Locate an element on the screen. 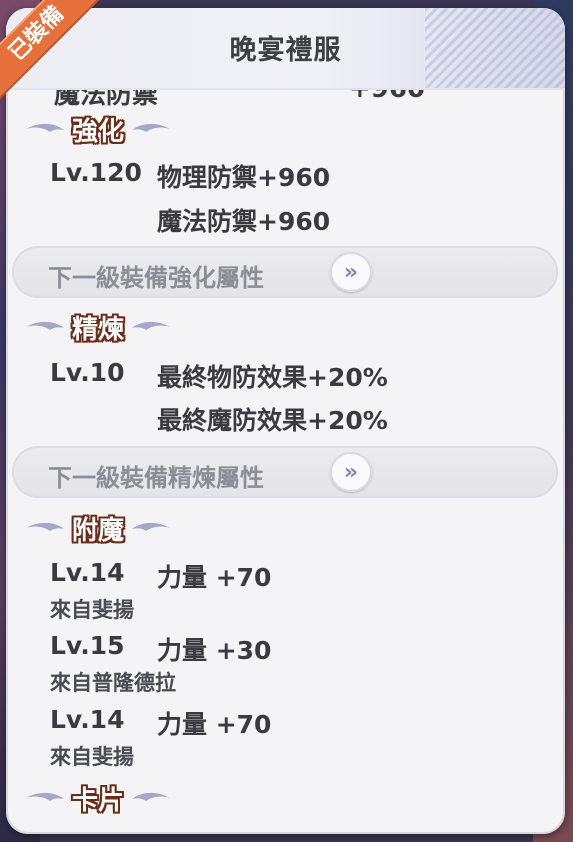  smelt-level: Lv.10 is located at coordinates (87, 372).